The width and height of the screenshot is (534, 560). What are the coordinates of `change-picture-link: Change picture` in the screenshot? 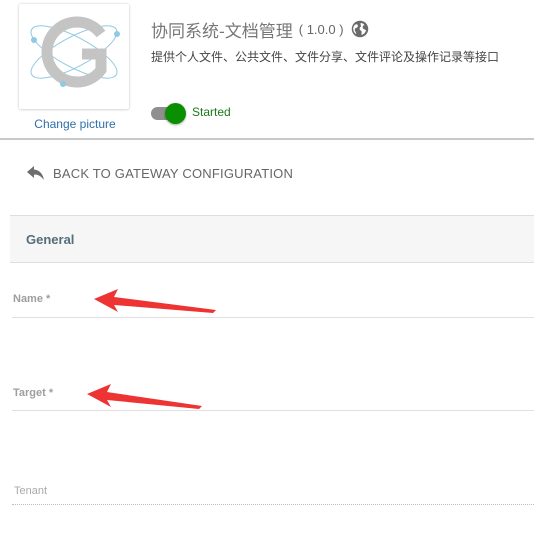 It's located at (75, 124).